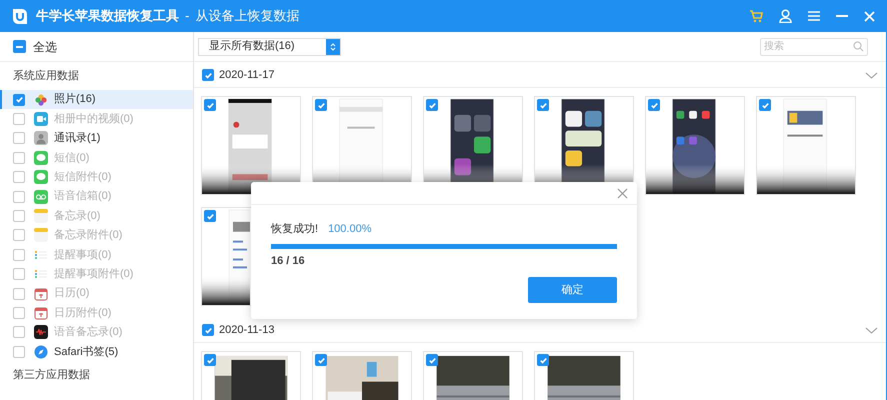 Image resolution: width=887 pixels, height=400 pixels. Describe the element at coordinates (77, 138) in the screenshot. I see `item-label: 通讯录(1)` at that location.